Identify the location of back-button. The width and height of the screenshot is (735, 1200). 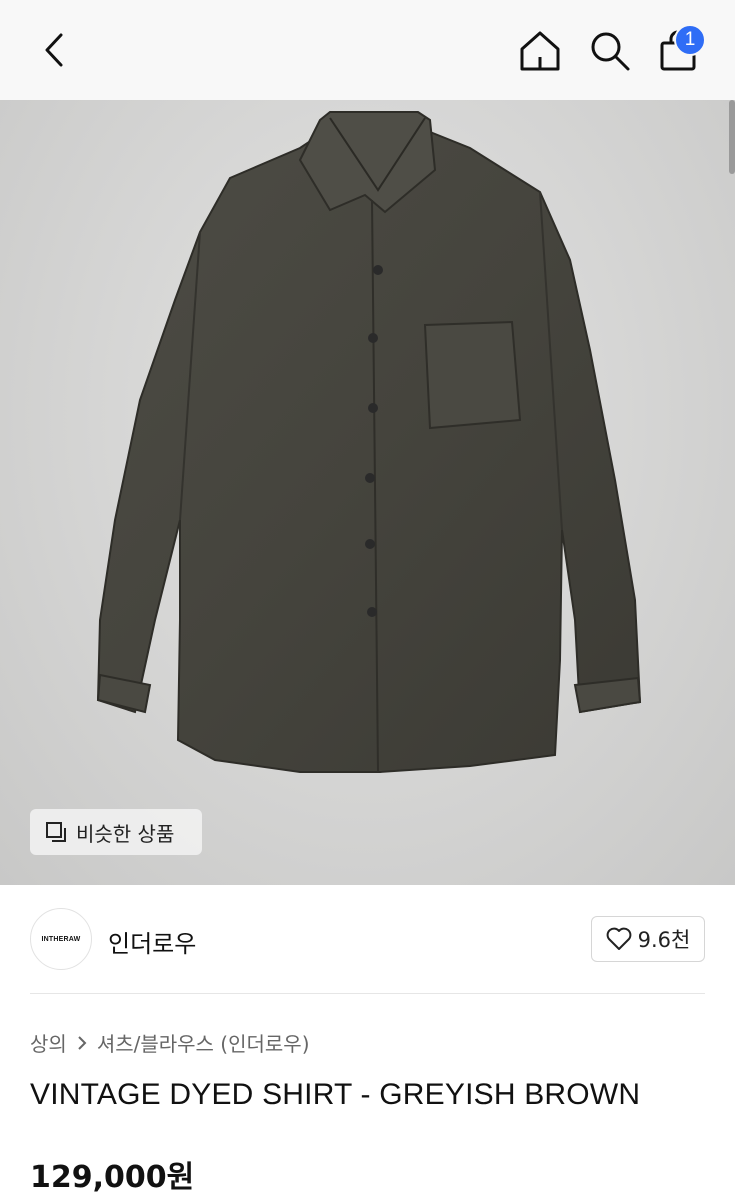
(54, 50).